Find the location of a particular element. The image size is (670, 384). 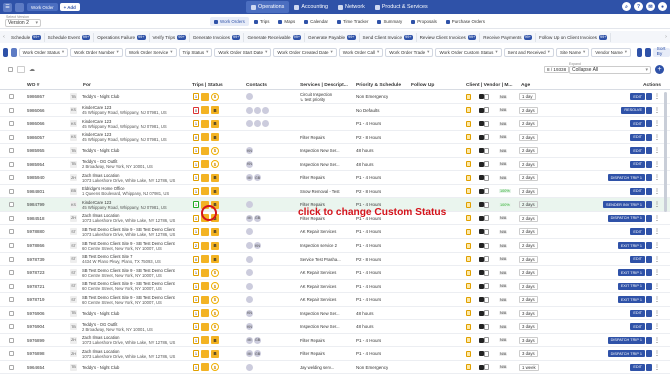

avatar: ● is located at coordinates (662, 6).